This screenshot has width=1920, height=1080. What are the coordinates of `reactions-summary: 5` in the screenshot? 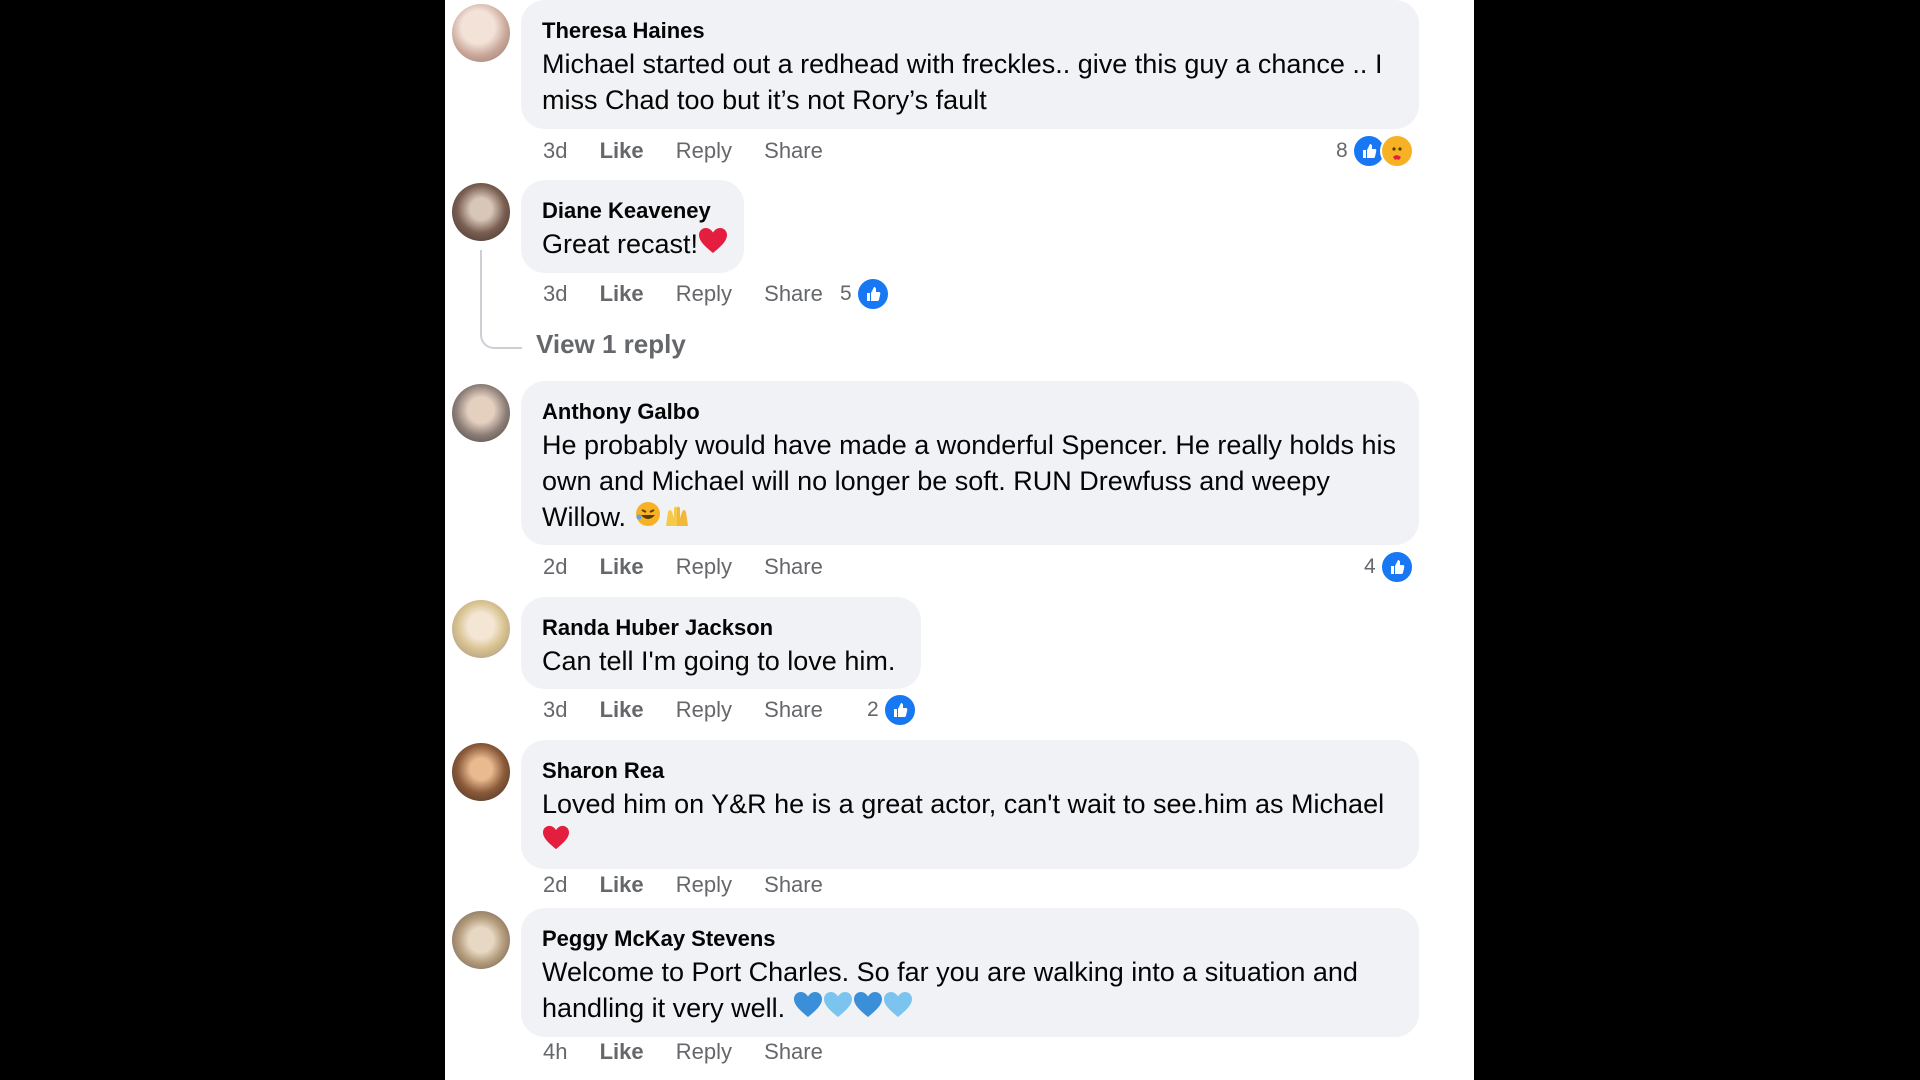 It's located at (865, 294).